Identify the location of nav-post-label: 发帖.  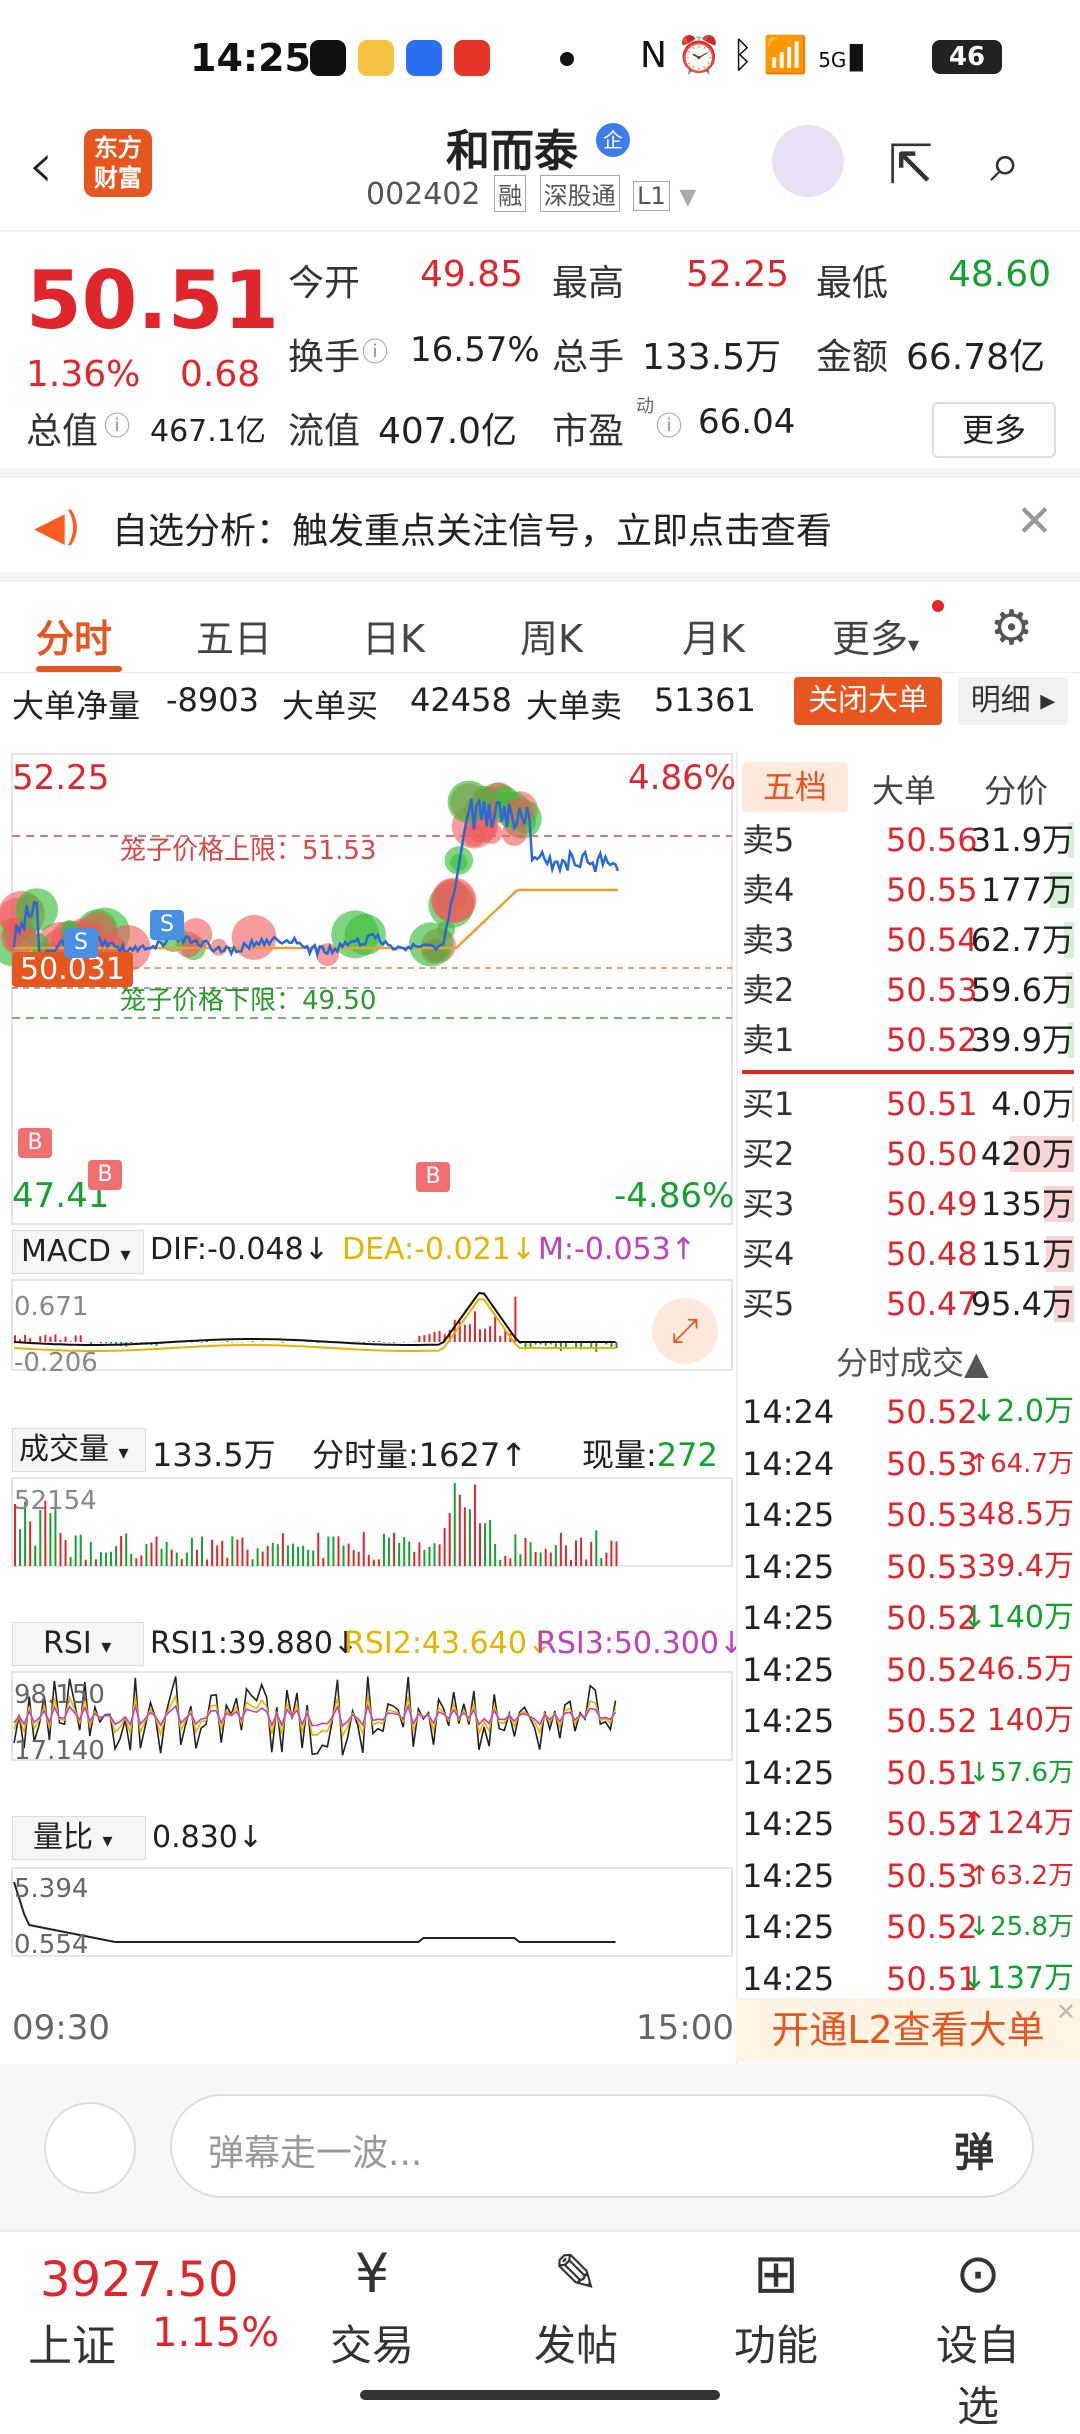
(576, 2342).